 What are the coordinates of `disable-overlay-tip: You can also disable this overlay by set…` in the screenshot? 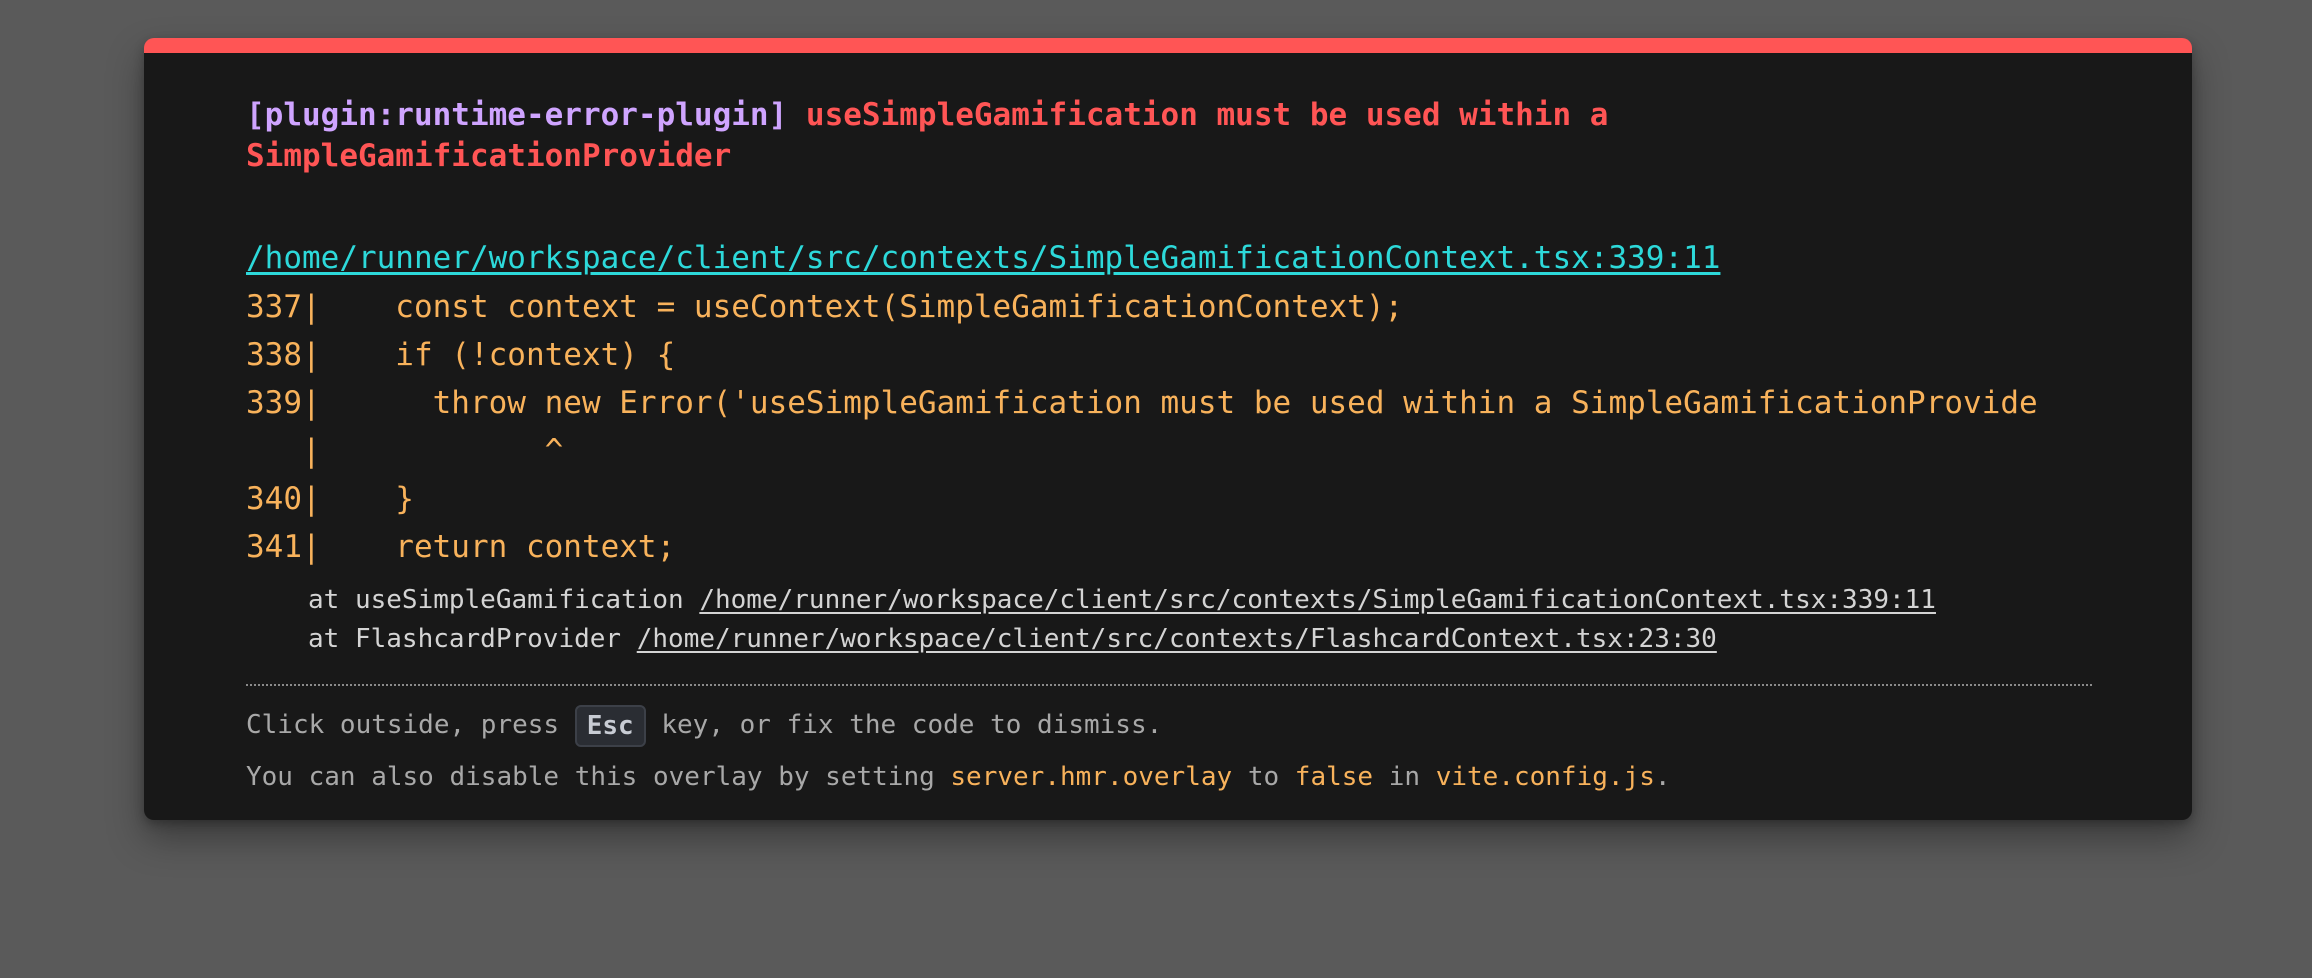 It's located at (1169, 777).